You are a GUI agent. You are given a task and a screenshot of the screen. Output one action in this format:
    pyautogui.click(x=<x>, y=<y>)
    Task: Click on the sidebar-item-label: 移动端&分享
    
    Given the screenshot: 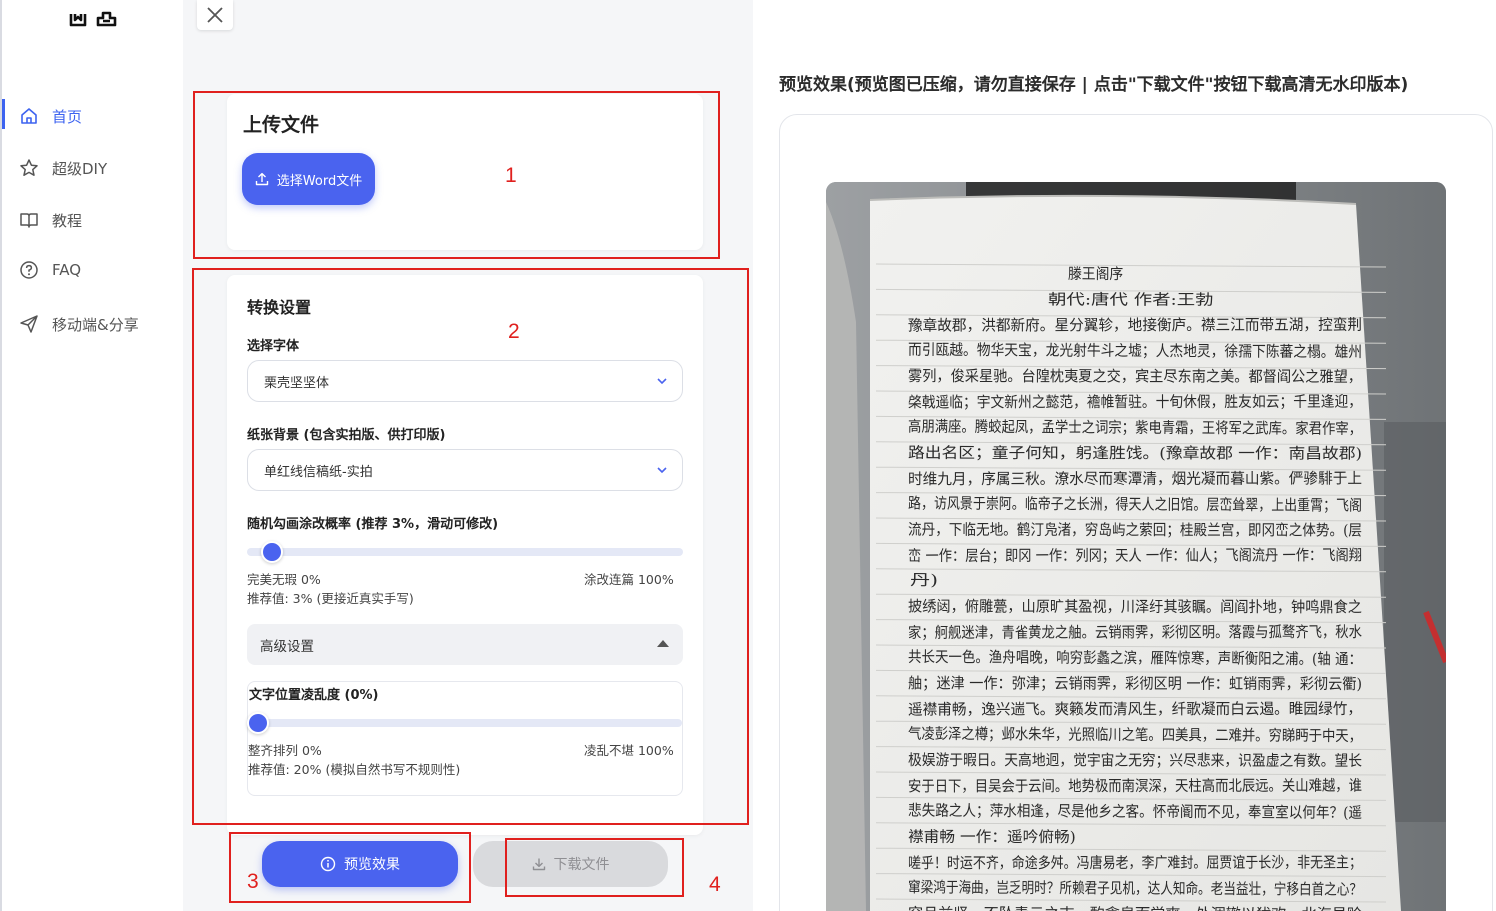 What is the action you would take?
    pyautogui.click(x=95, y=324)
    